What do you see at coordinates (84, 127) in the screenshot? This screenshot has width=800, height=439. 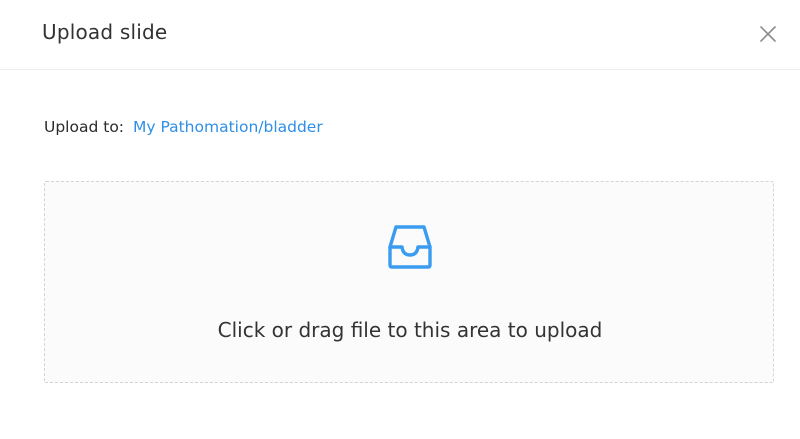 I see `upload-to-label: Upload to:` at bounding box center [84, 127].